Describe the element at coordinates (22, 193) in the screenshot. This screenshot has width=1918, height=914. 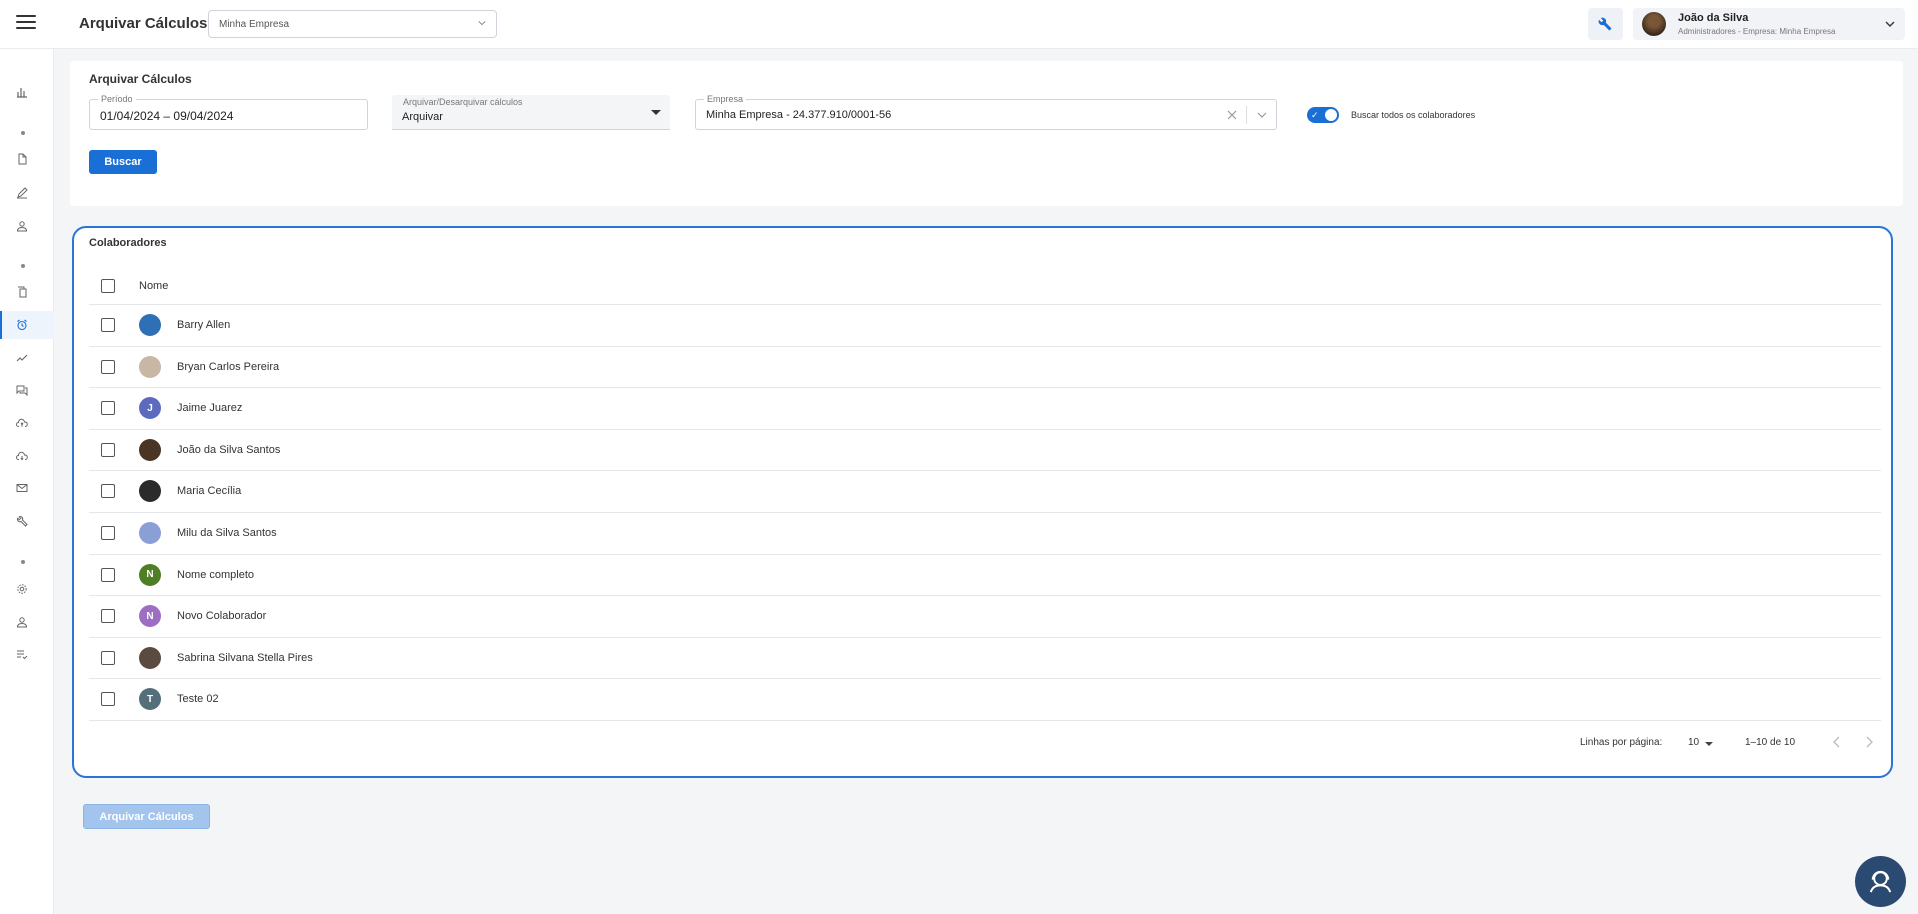
I see `pencil-icon` at that location.